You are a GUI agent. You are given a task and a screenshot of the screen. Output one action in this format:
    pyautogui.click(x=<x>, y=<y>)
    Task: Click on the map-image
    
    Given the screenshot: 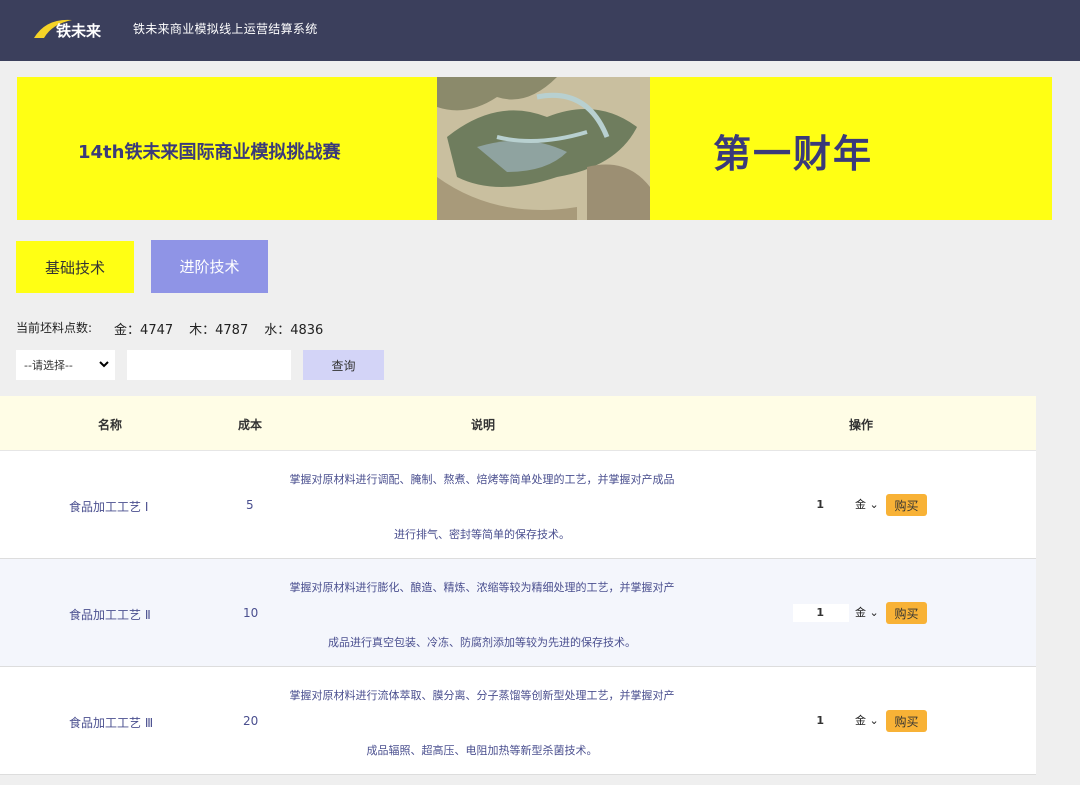 What is the action you would take?
    pyautogui.click(x=543, y=148)
    